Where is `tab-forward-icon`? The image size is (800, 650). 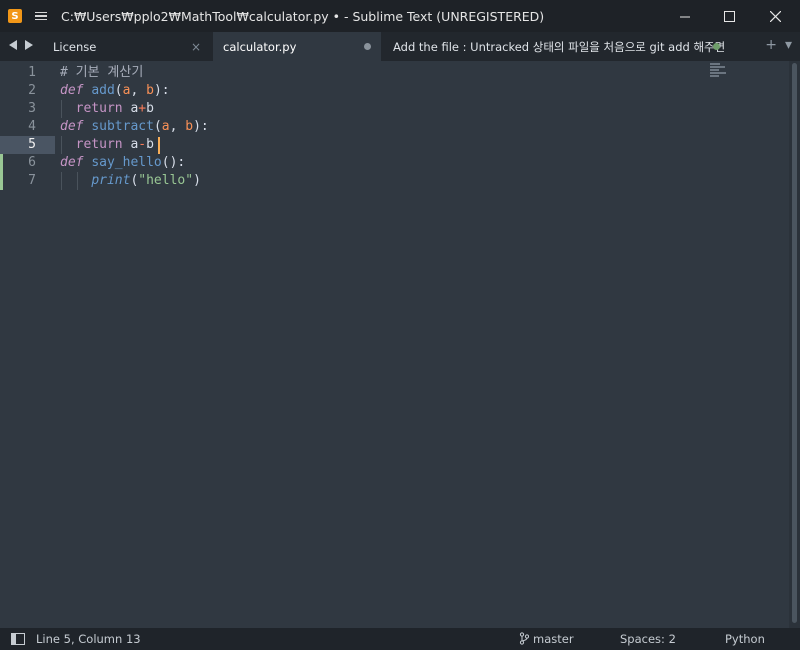 tab-forward-icon is located at coordinates (28, 45).